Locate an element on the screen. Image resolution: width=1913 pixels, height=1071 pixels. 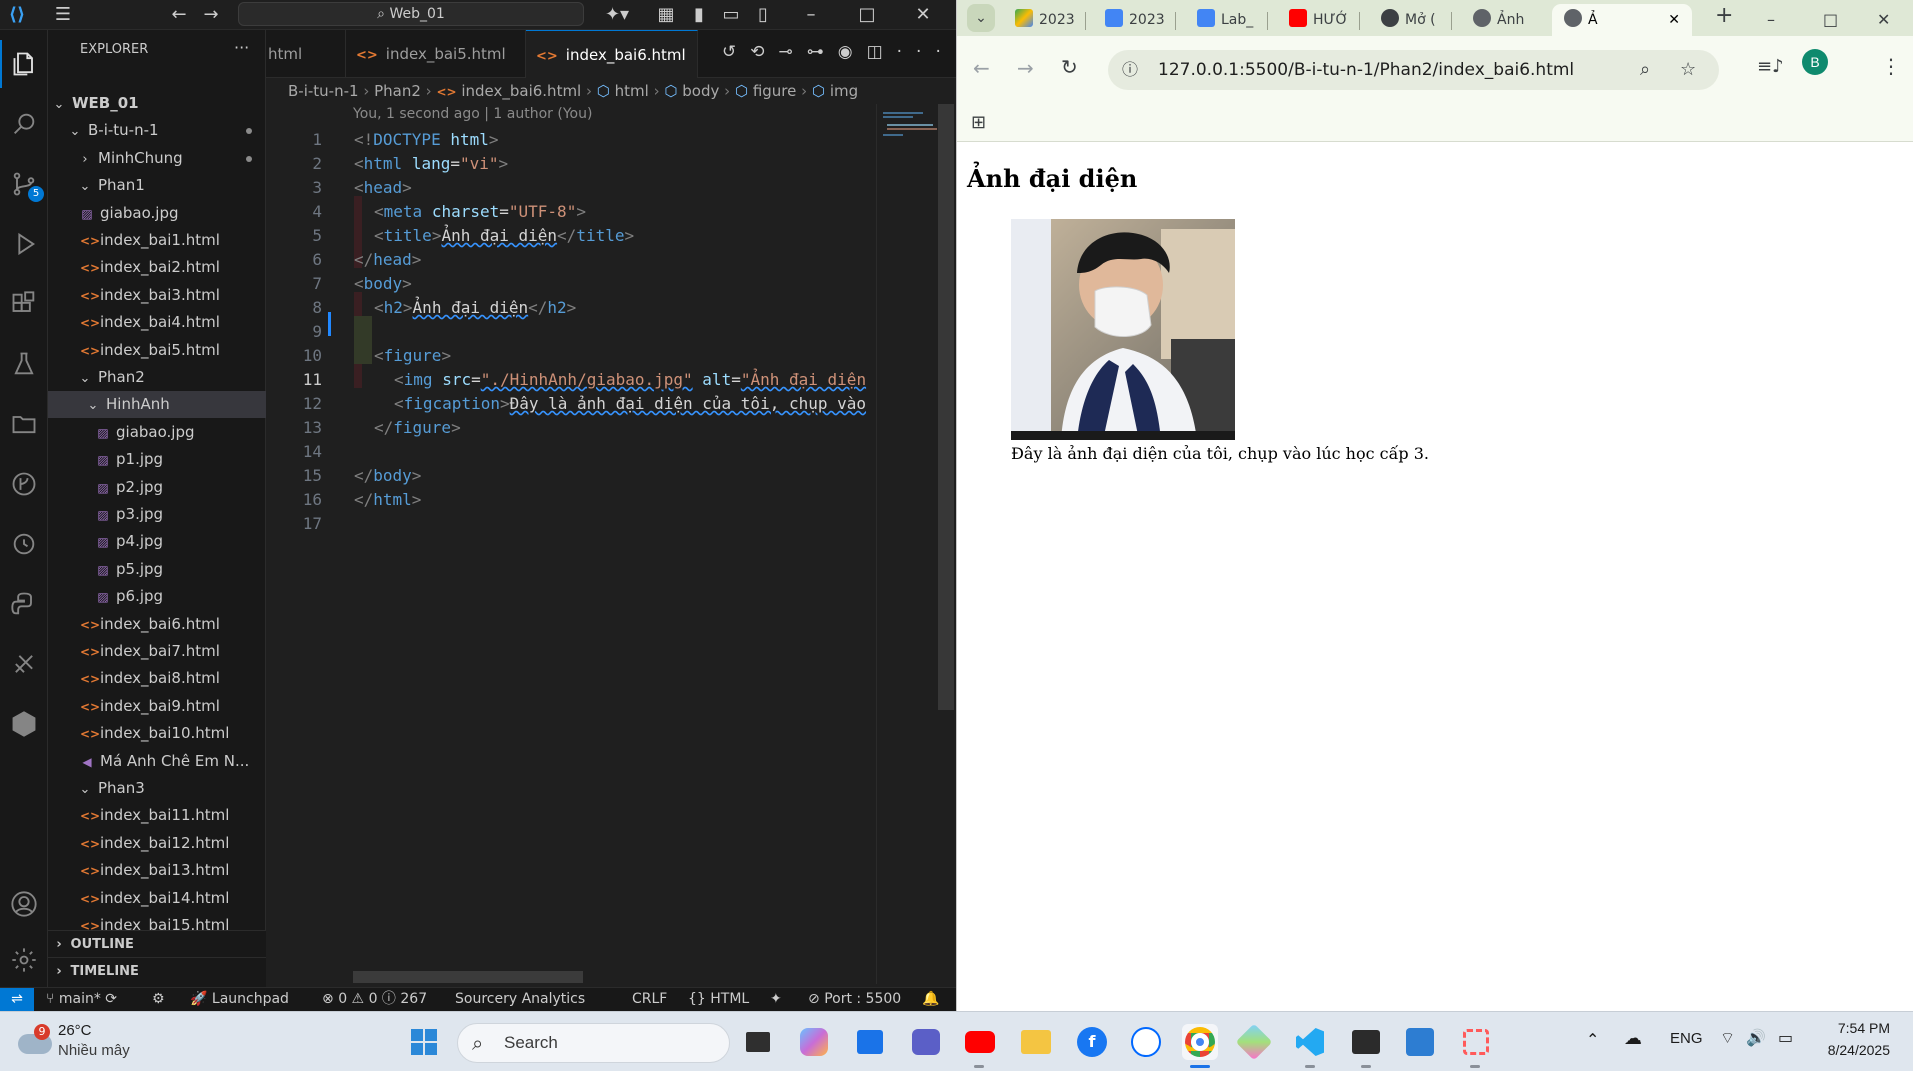
tree-item: <>index_bai8.html is located at coordinates (157, 678).